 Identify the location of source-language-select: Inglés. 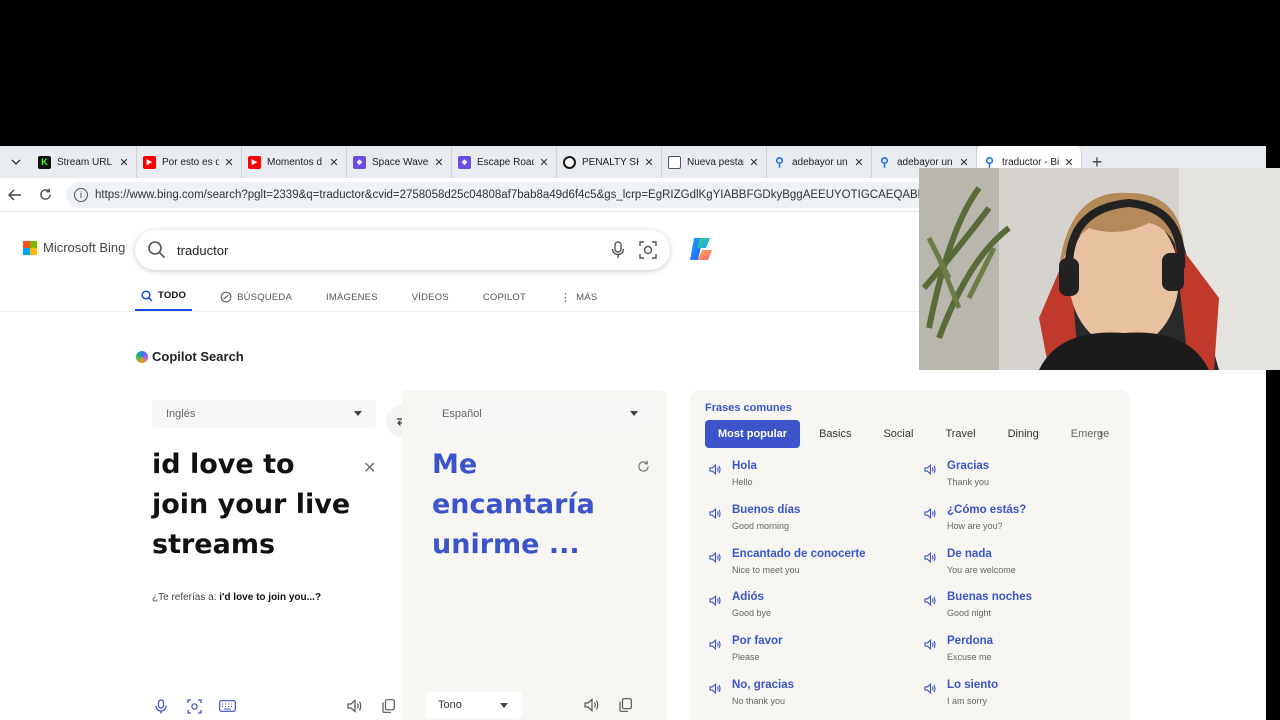
(264, 414).